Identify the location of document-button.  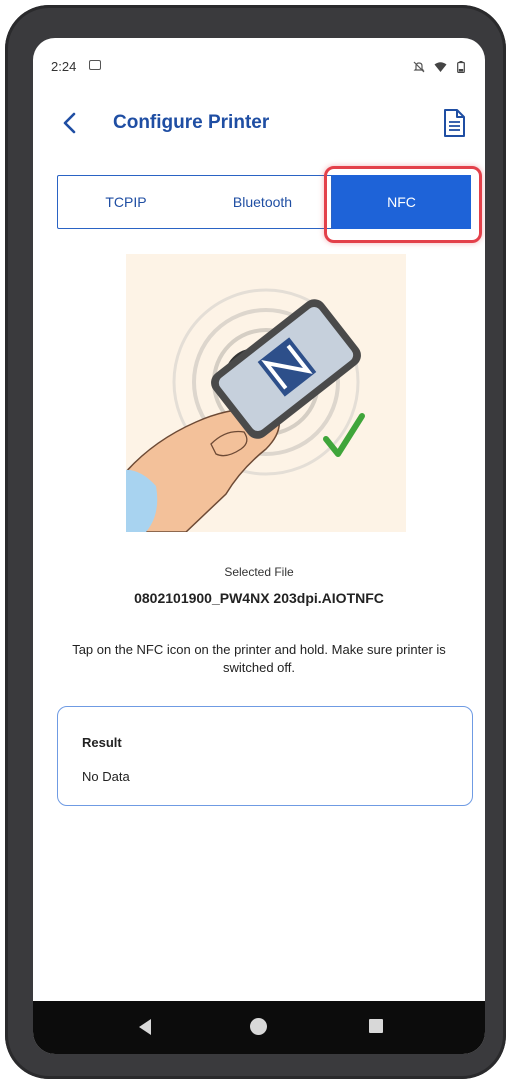
(454, 123).